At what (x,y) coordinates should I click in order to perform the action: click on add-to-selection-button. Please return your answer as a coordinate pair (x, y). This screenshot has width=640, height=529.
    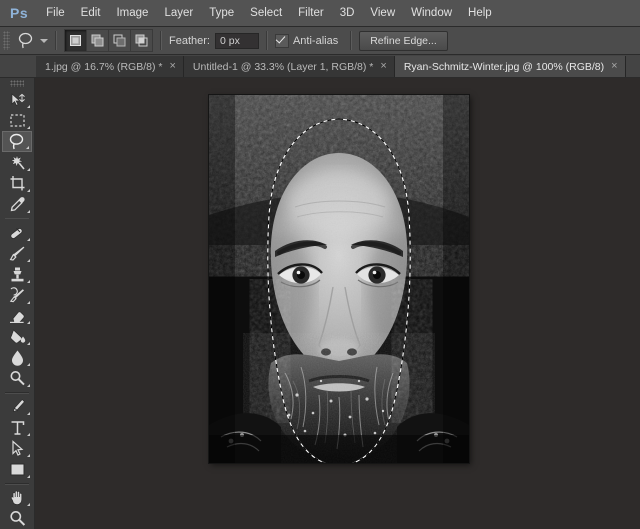
    Looking at the image, I should click on (98, 40).